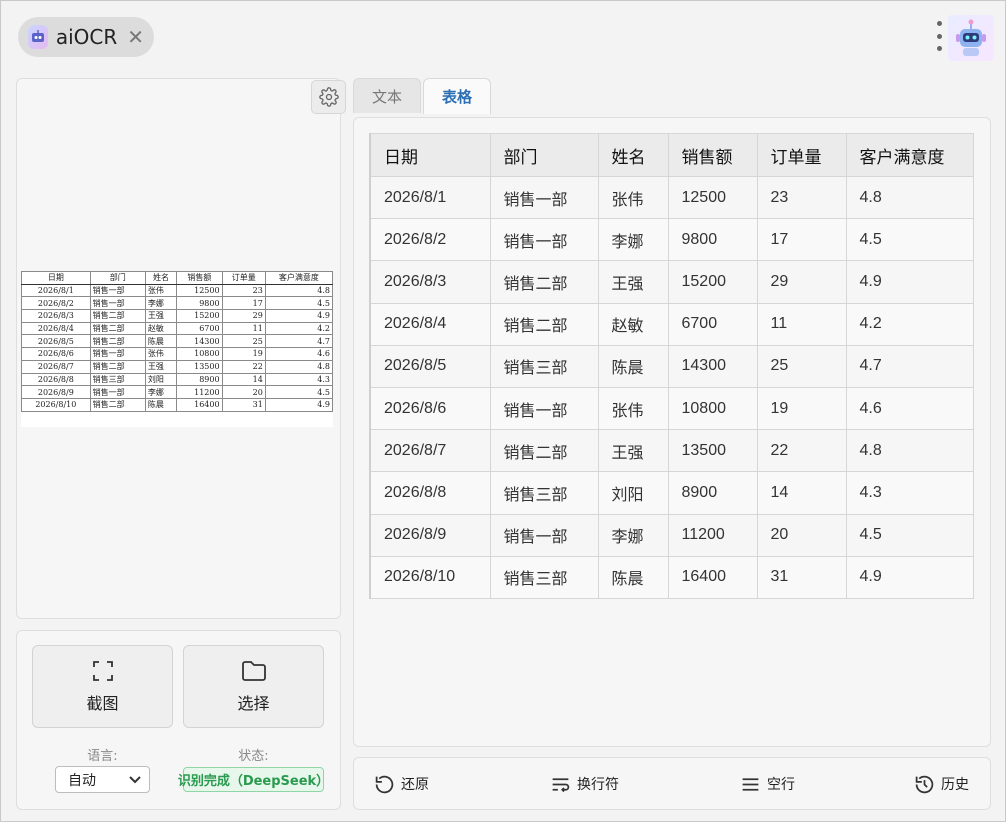 The height and width of the screenshot is (822, 1006). I want to click on thumb-header-cell: 部门, so click(117, 278).